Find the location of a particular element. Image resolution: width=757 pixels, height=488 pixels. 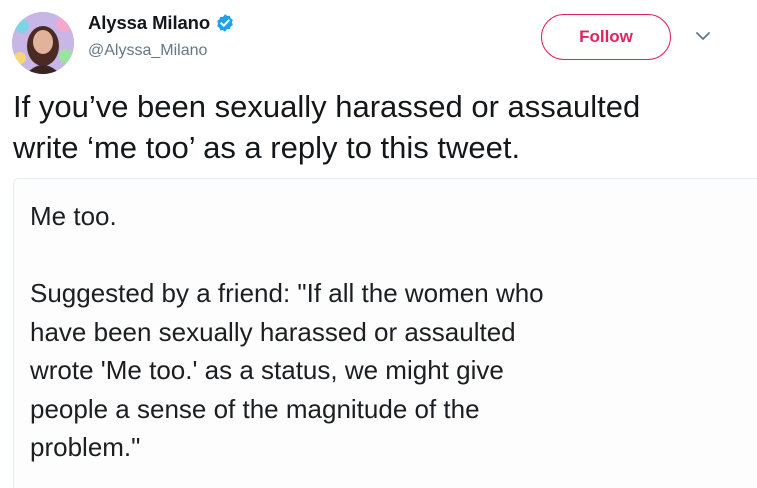

profile-photo is located at coordinates (43, 43).